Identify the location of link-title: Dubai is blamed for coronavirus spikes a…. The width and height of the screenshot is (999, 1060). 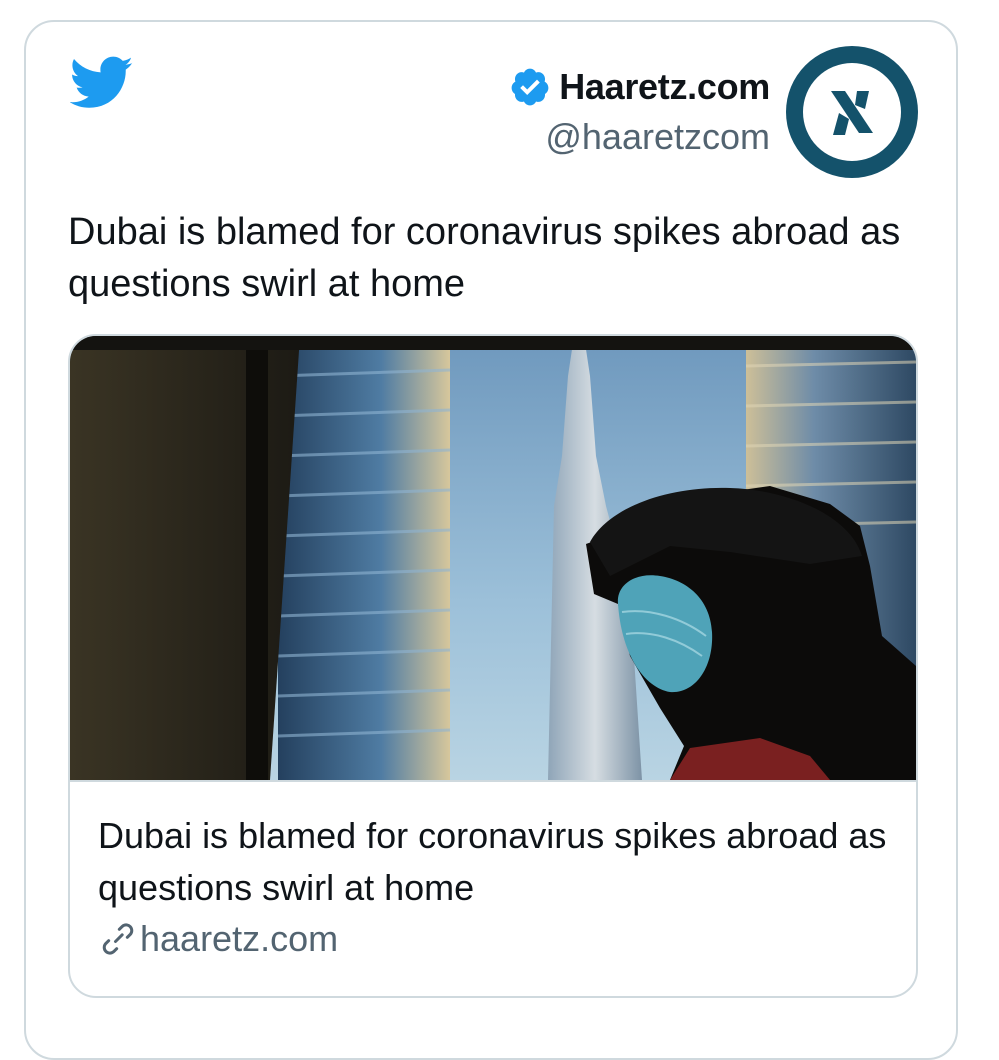
(493, 862).